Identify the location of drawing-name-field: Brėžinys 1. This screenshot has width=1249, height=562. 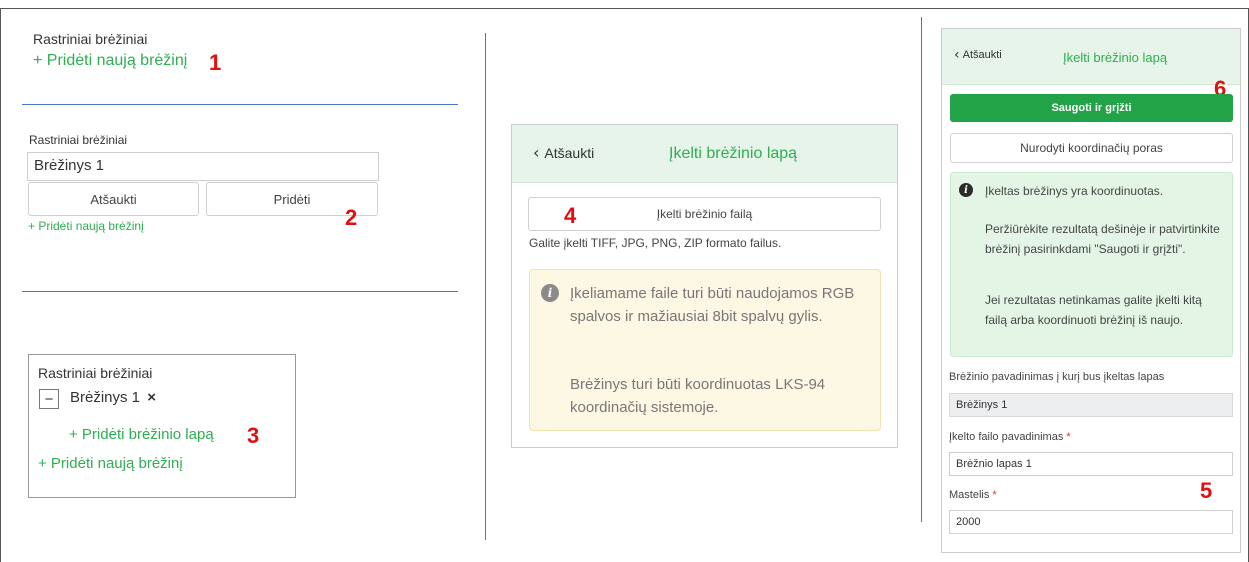
(1091, 405).